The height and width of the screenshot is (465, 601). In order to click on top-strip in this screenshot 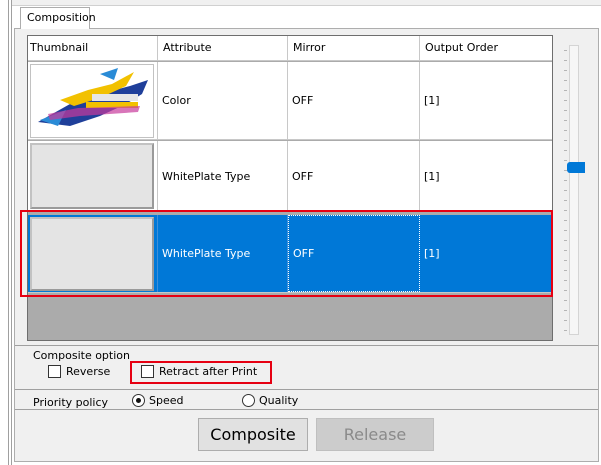, I will do `click(306, 3)`.